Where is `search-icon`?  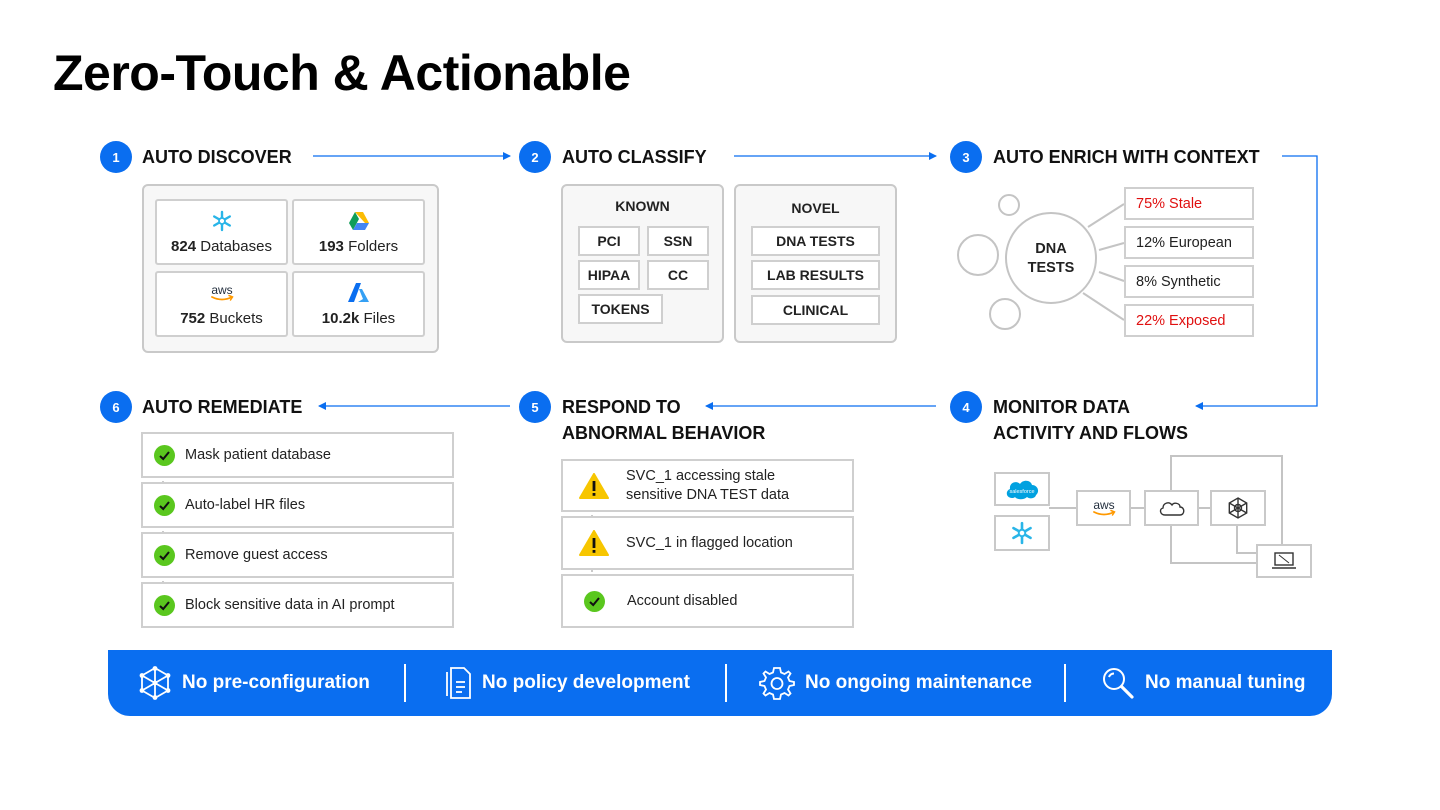 search-icon is located at coordinates (1118, 683).